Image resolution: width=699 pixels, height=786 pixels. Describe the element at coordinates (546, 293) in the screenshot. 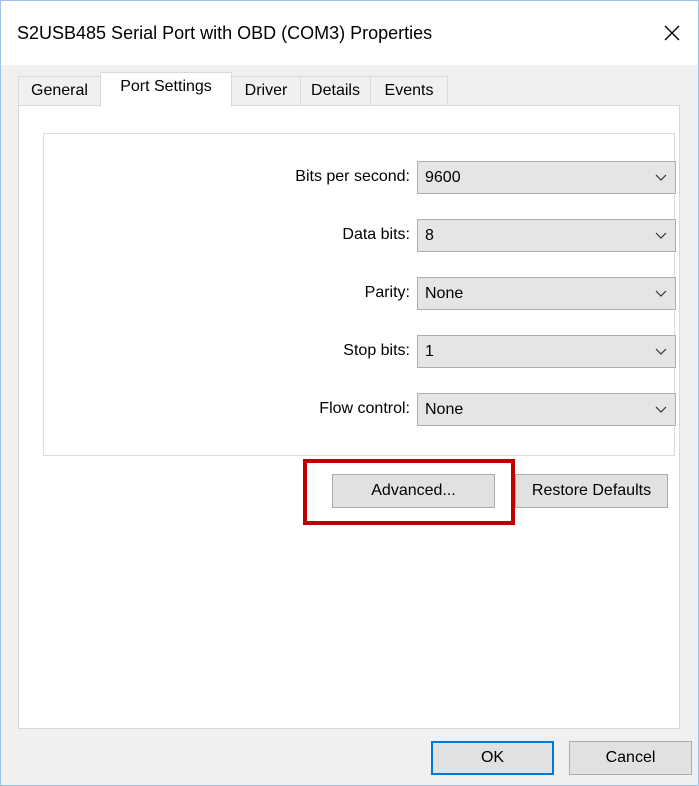

I see `parity-select: None` at that location.